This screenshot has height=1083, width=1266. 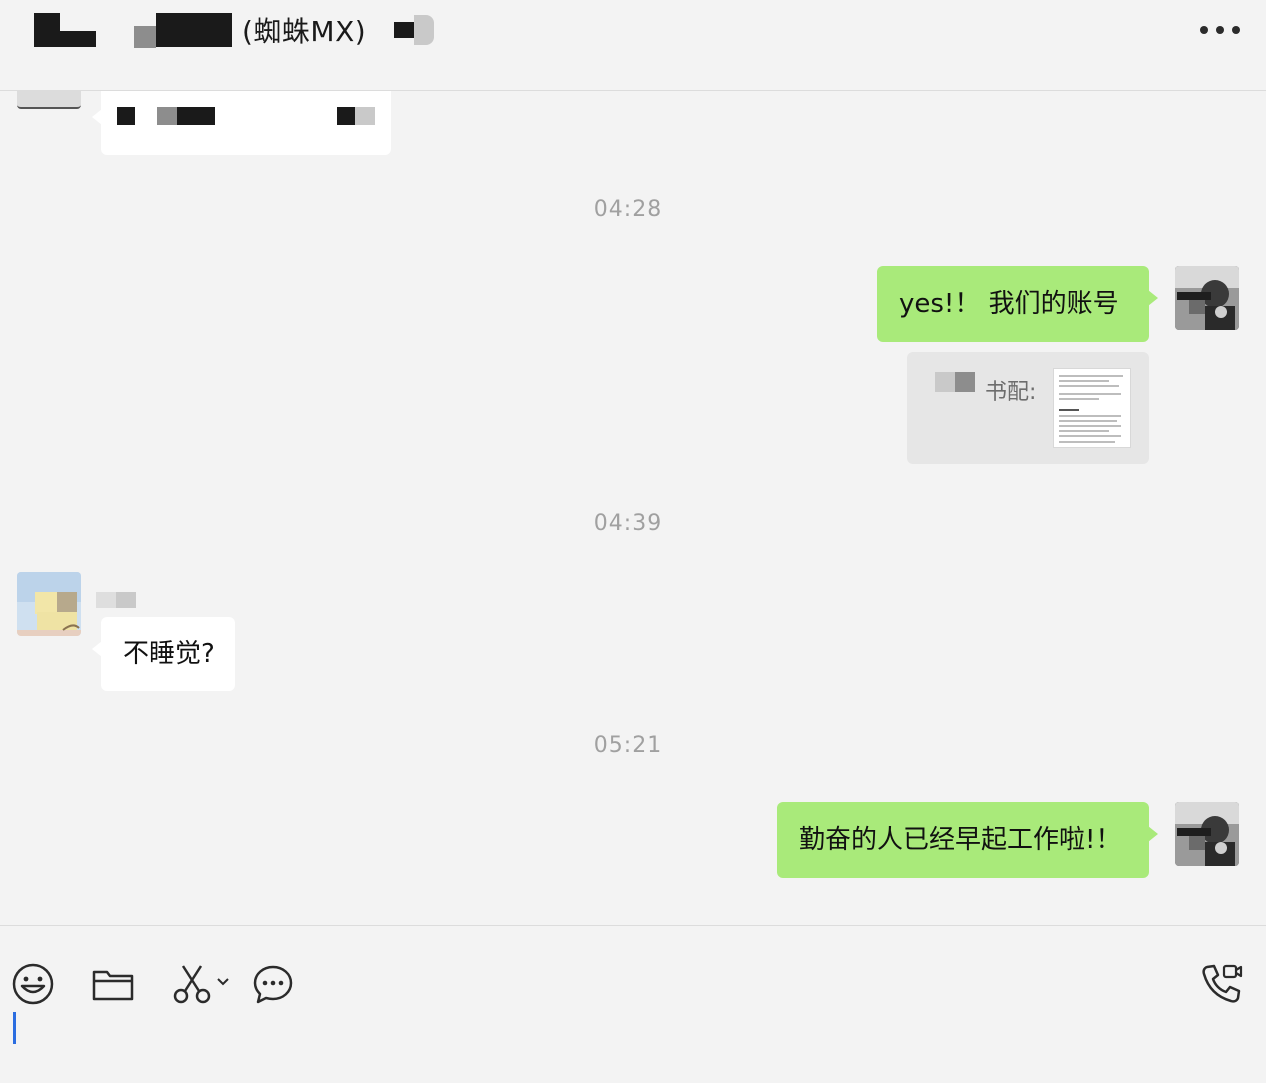 I want to click on message-bubble-outgoing: yes!！ 我们的账号, so click(x=1017, y=304).